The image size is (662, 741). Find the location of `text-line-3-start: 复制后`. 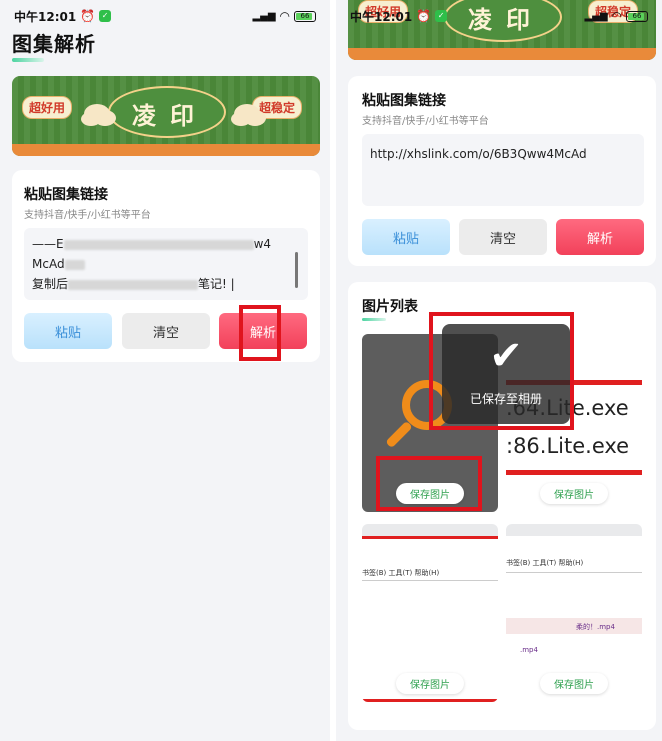

text-line-3-start: 复制后 is located at coordinates (50, 284).